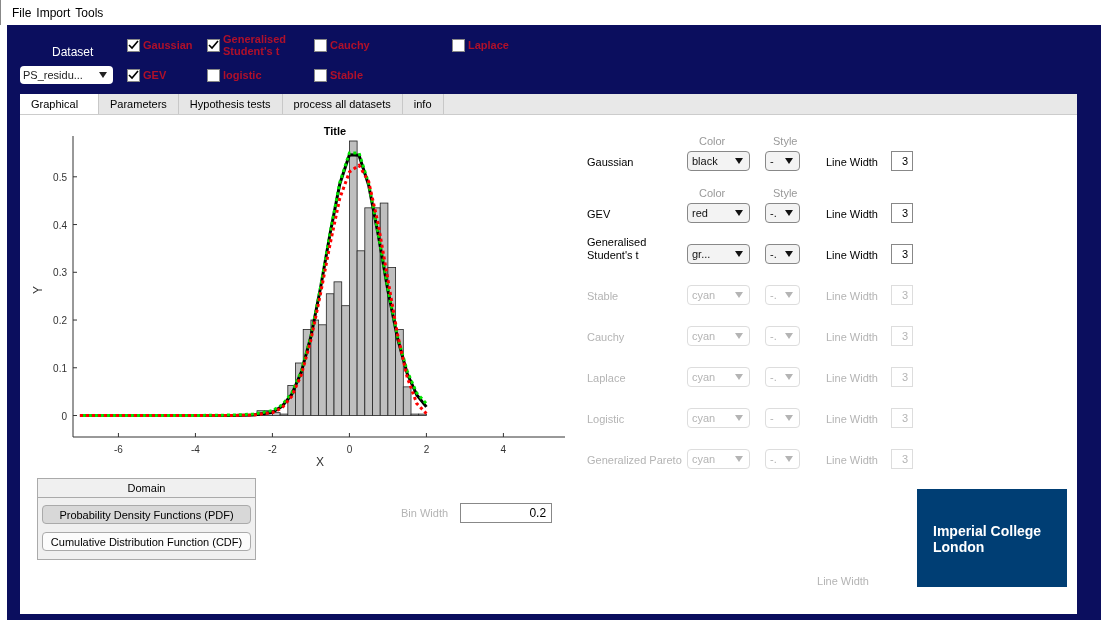  Describe the element at coordinates (60, 321) in the screenshot. I see `tick-label: 0.2` at that location.